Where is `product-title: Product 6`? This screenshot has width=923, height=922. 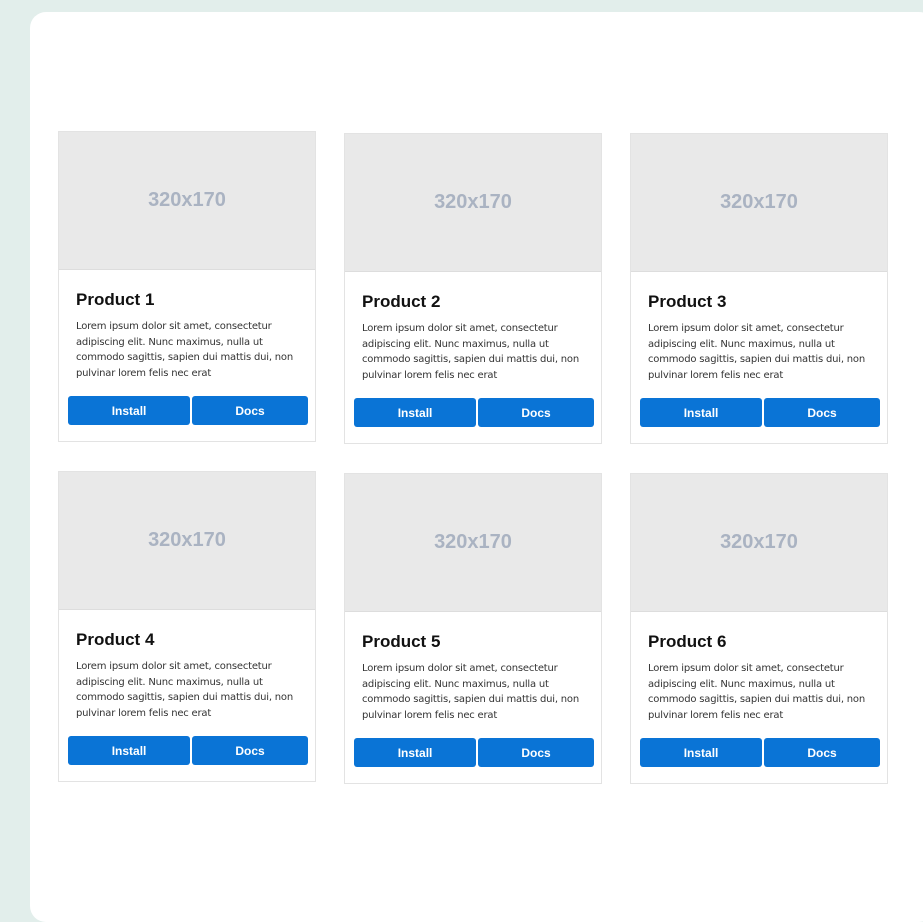 product-title: Product 6 is located at coordinates (687, 641).